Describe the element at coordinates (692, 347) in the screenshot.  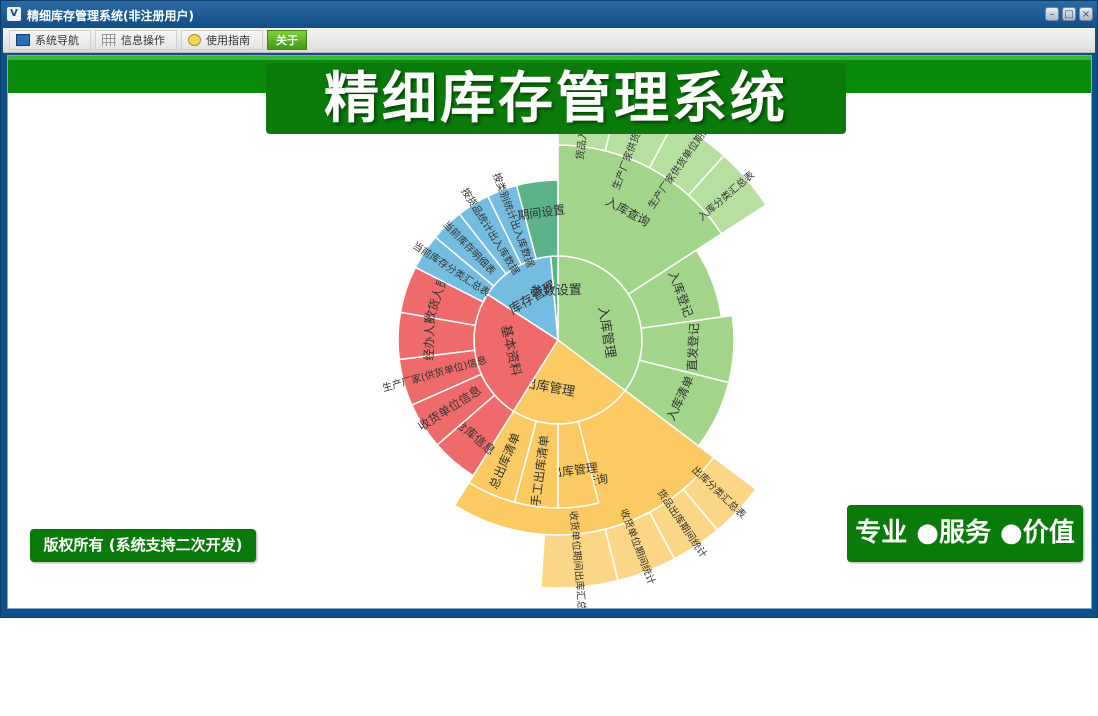
I see `sunburst-item-label: 直发登记` at that location.